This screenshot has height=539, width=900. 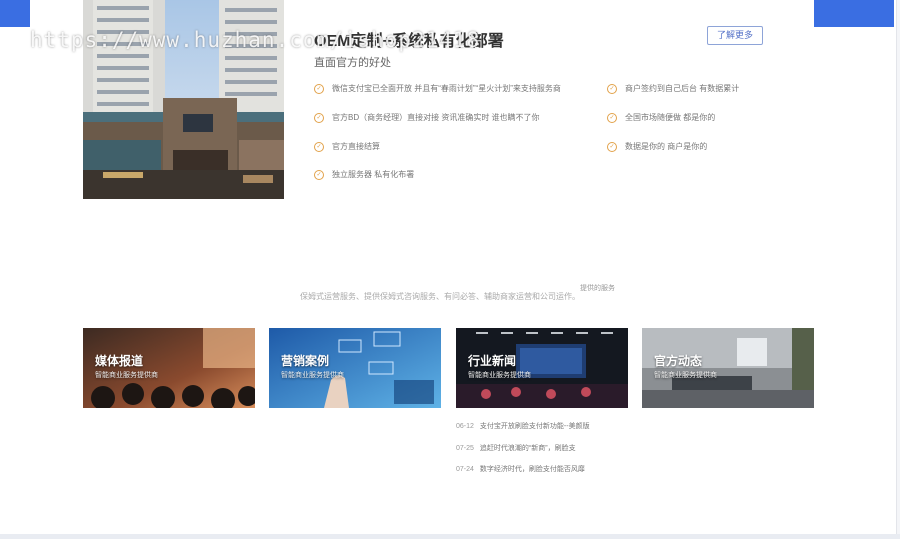 What do you see at coordinates (436, 117) in the screenshot?
I see `feature-text: 官方BD（商务经理）直接对接 资讯准确实时 谁也瞒不了你` at bounding box center [436, 117].